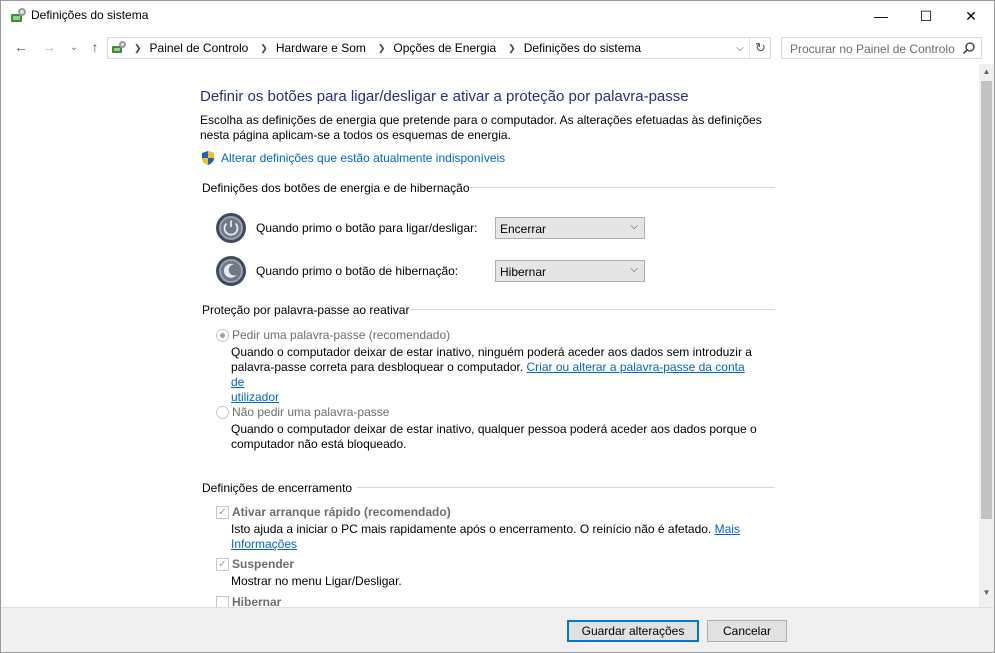  Describe the element at coordinates (760, 48) in the screenshot. I see `refresh-button: ↻` at that location.